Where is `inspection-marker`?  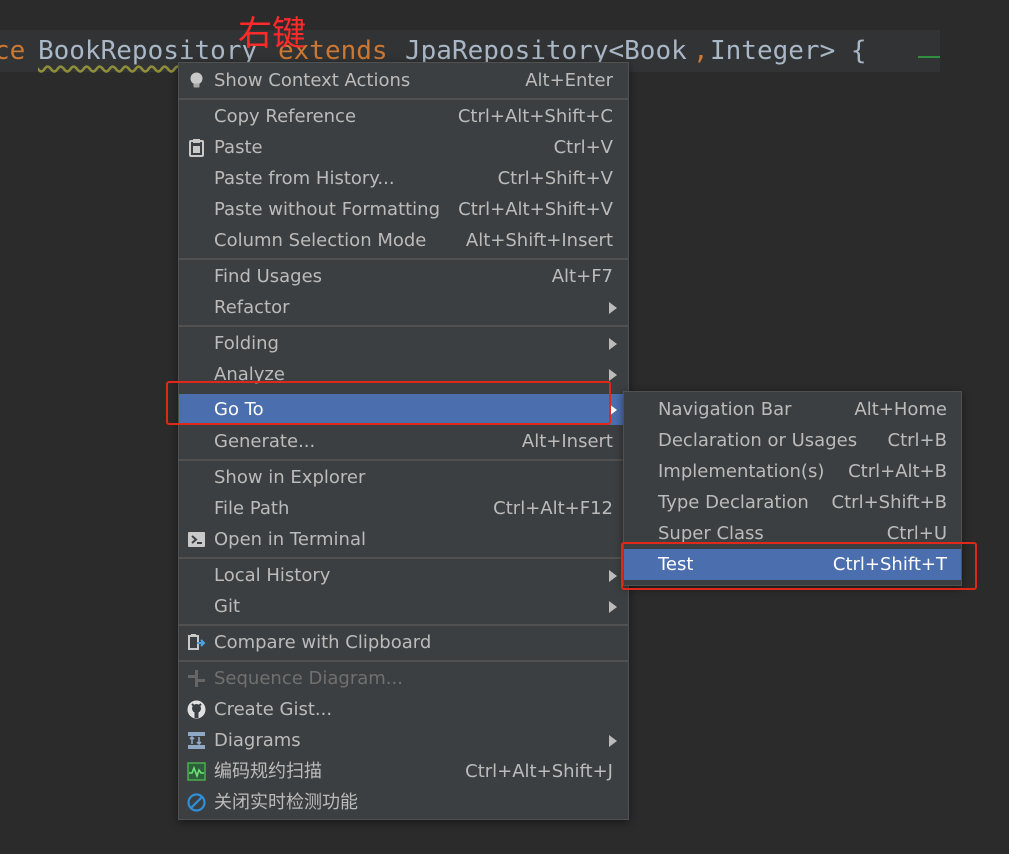 inspection-marker is located at coordinates (929, 57).